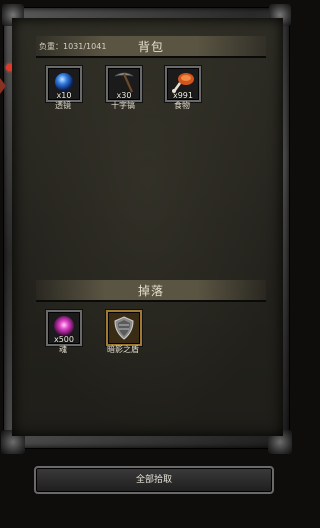 Image resolution: width=320 pixels, height=528 pixels. What do you see at coordinates (64, 84) in the screenshot?
I see `bag-item-slot-lens: x10` at bounding box center [64, 84].